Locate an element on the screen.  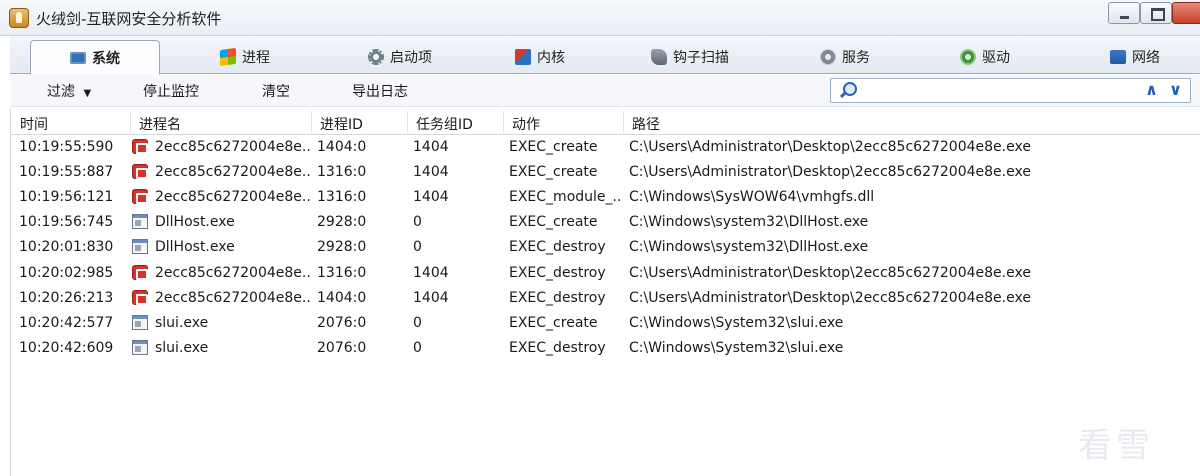
tab-startup: 启动项 is located at coordinates (400, 57).